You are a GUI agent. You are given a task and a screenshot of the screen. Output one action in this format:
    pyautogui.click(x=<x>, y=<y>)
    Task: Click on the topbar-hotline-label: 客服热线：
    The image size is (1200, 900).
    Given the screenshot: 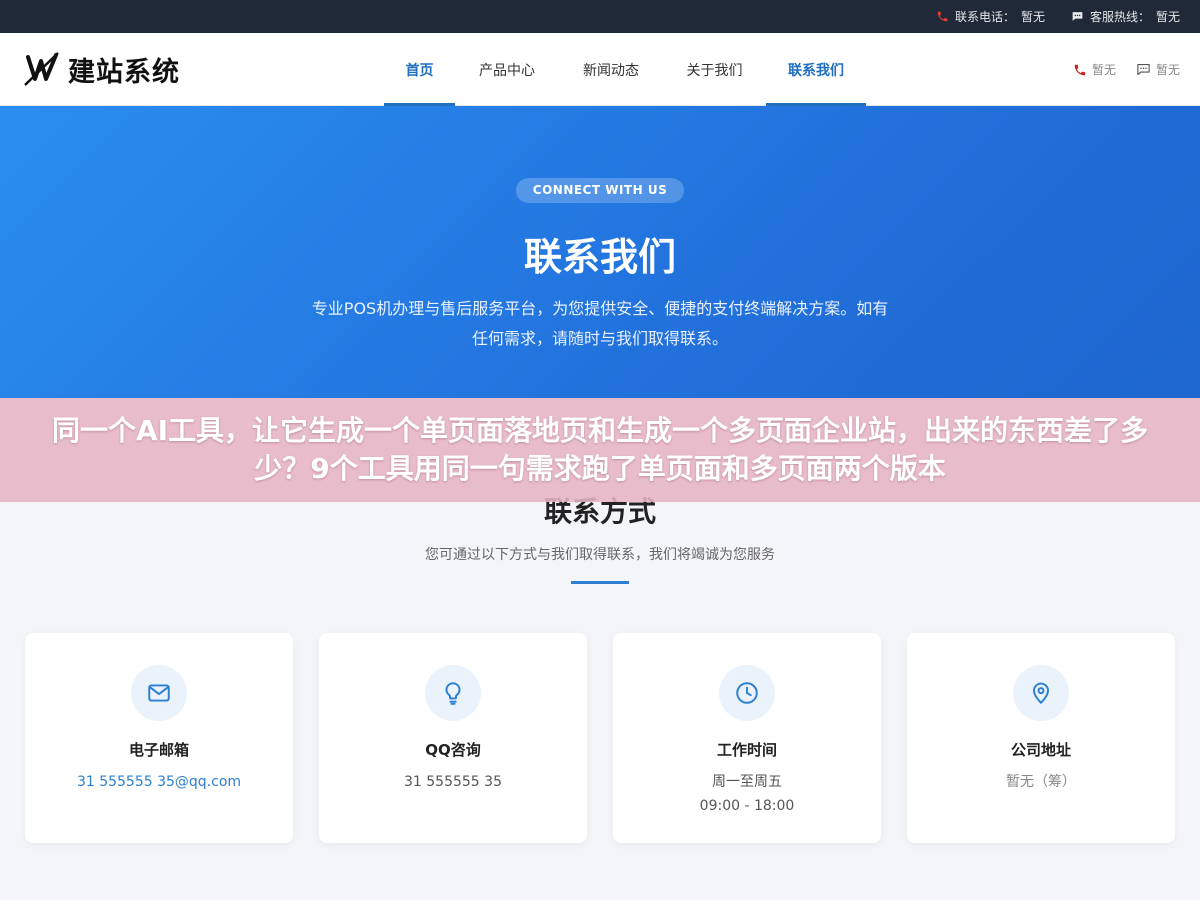 What is the action you would take?
    pyautogui.click(x=1119, y=17)
    